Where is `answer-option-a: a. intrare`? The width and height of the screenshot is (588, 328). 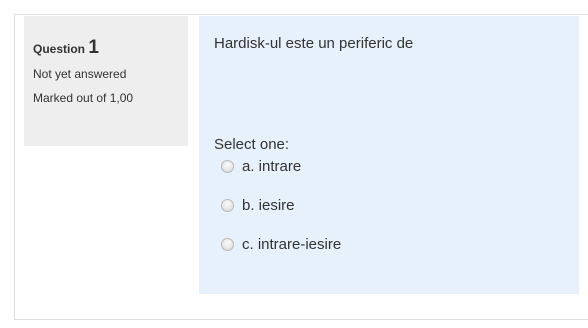 answer-option-a: a. intrare is located at coordinates (396, 166).